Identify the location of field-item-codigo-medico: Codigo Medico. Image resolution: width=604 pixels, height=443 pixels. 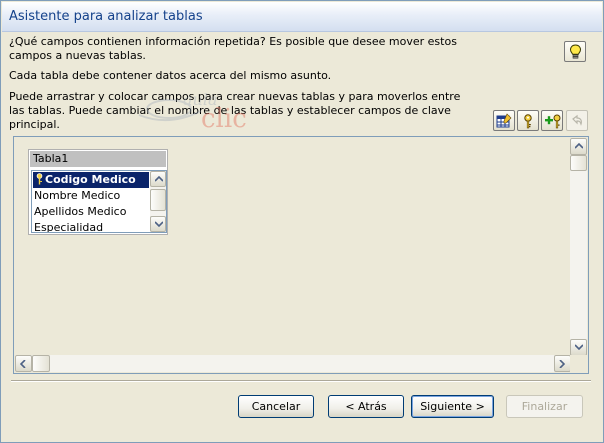
(91, 180).